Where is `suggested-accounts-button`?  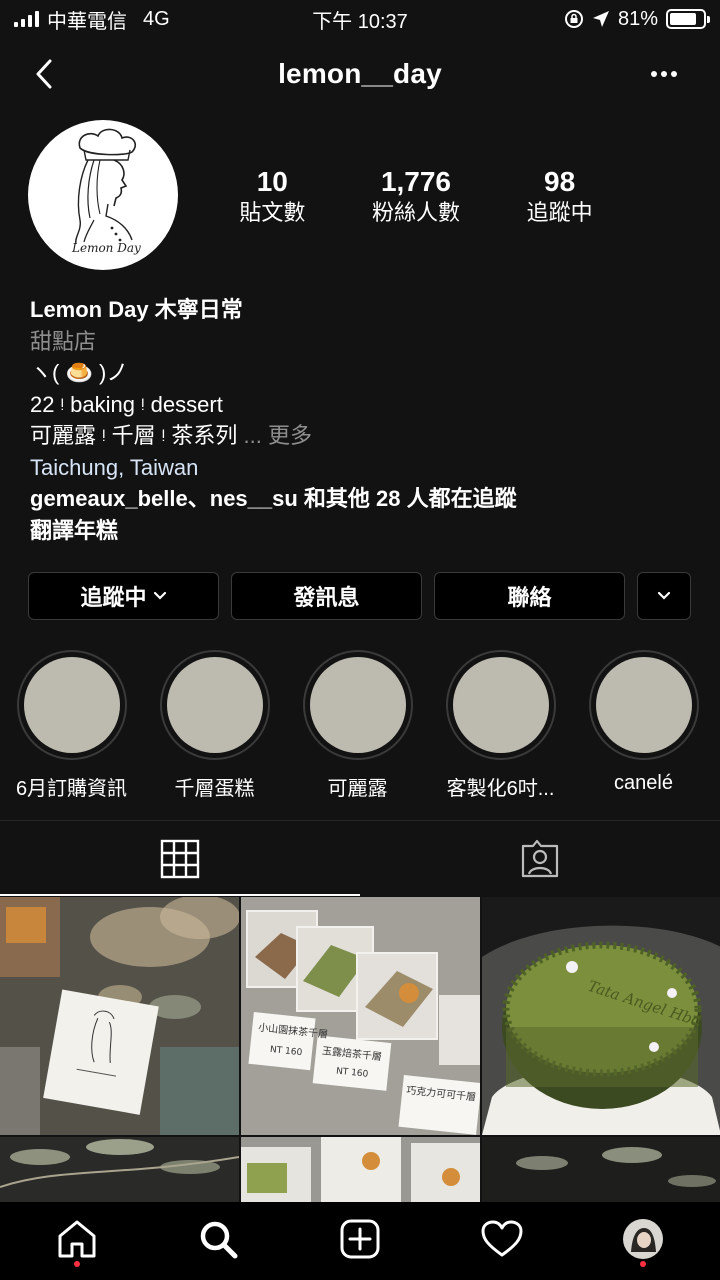 suggested-accounts-button is located at coordinates (664, 596).